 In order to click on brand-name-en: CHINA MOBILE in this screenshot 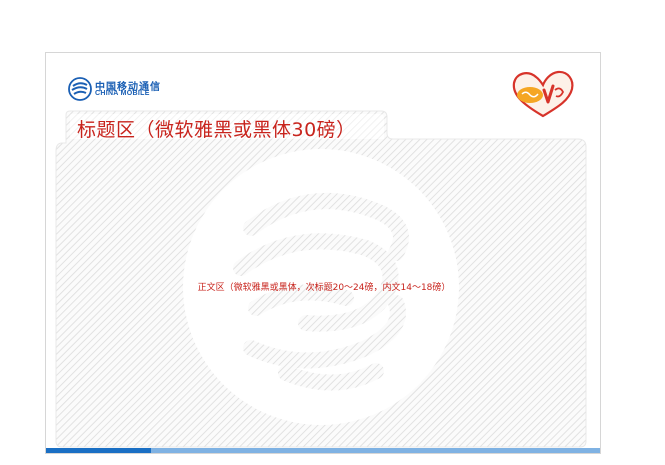, I will do `click(122, 93)`.